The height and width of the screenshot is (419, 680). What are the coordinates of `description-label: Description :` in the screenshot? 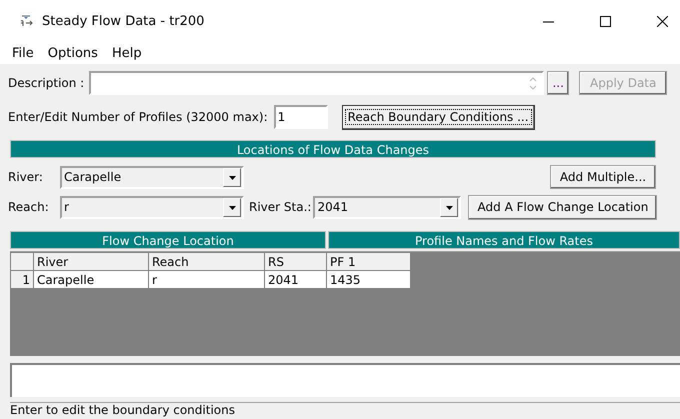 It's located at (46, 83).